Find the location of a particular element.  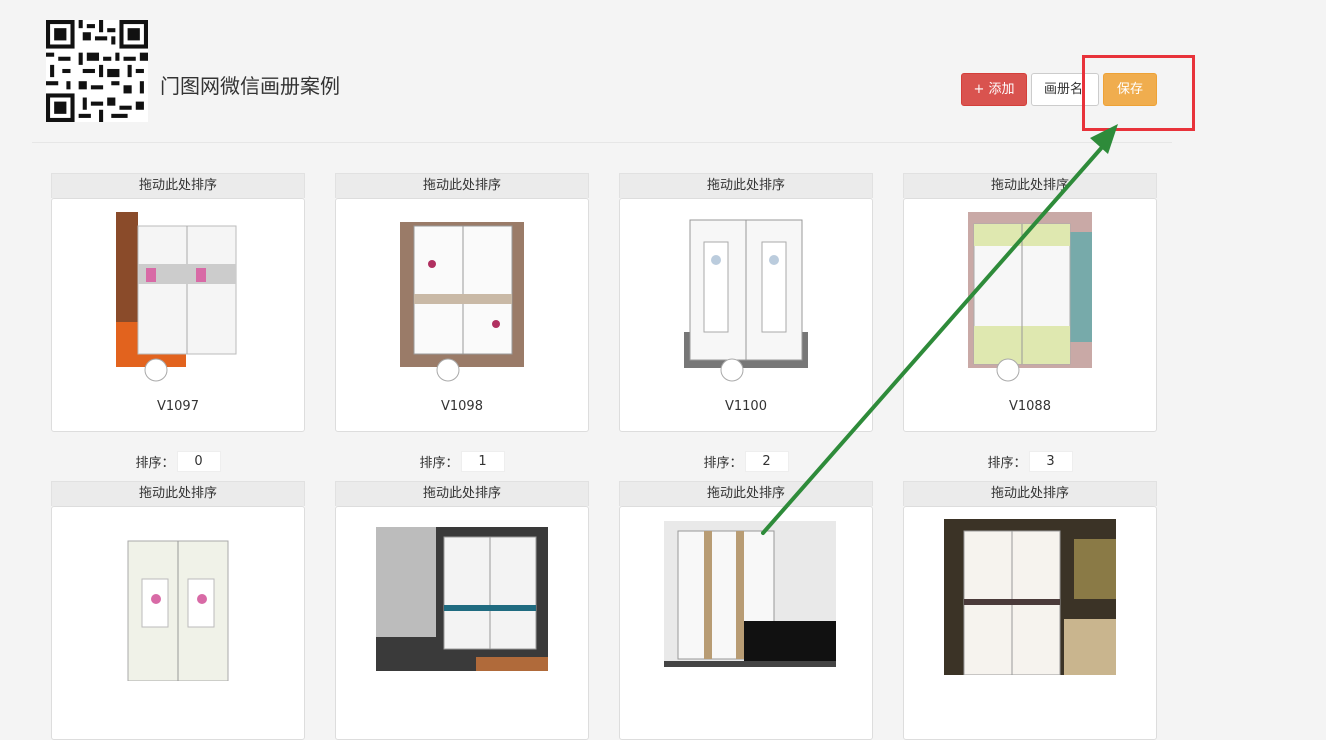

sort-input: 1 is located at coordinates (482, 461).